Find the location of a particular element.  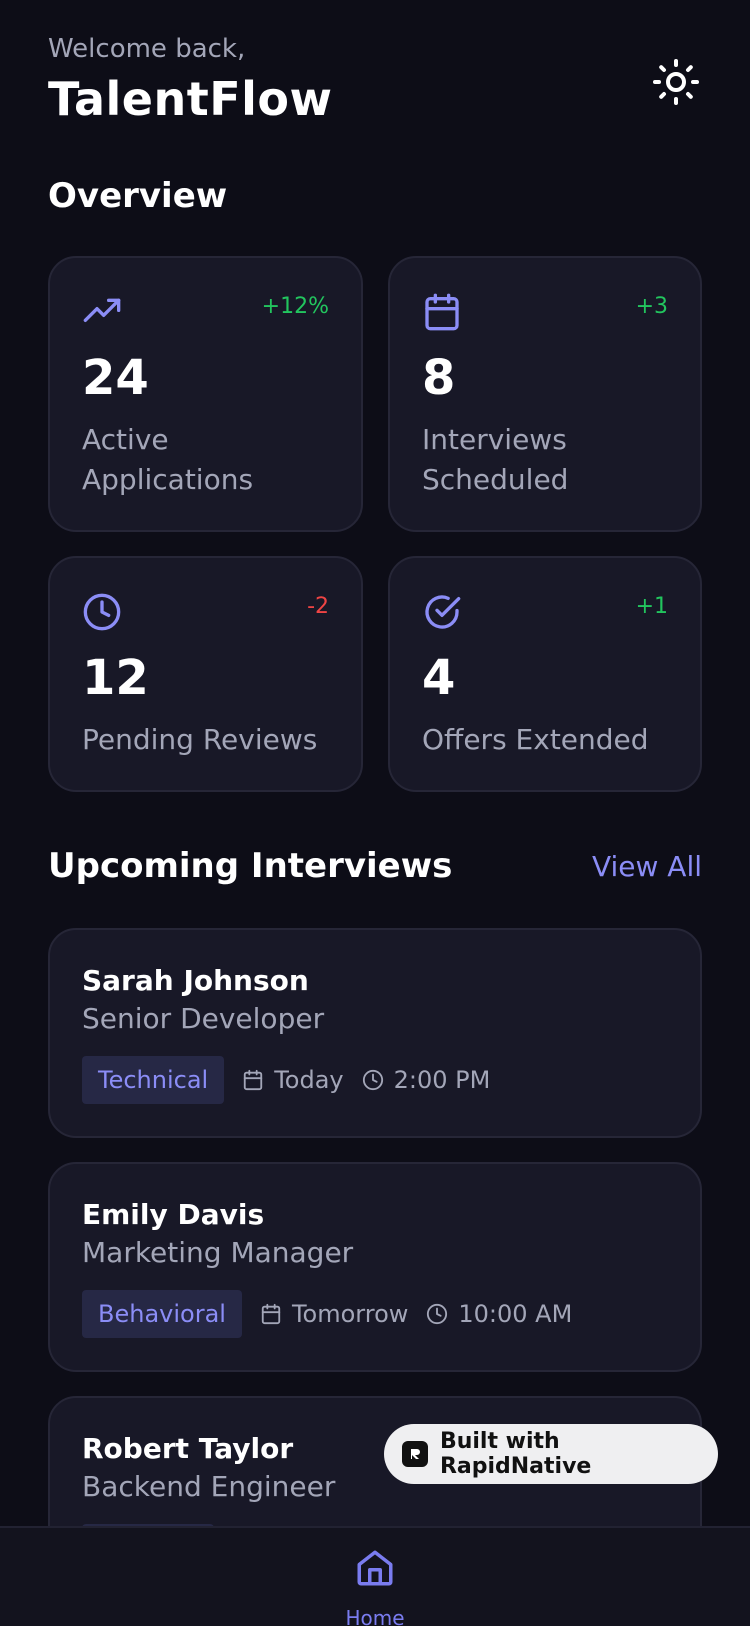

interview-date-text: Today is located at coordinates (309, 1080).